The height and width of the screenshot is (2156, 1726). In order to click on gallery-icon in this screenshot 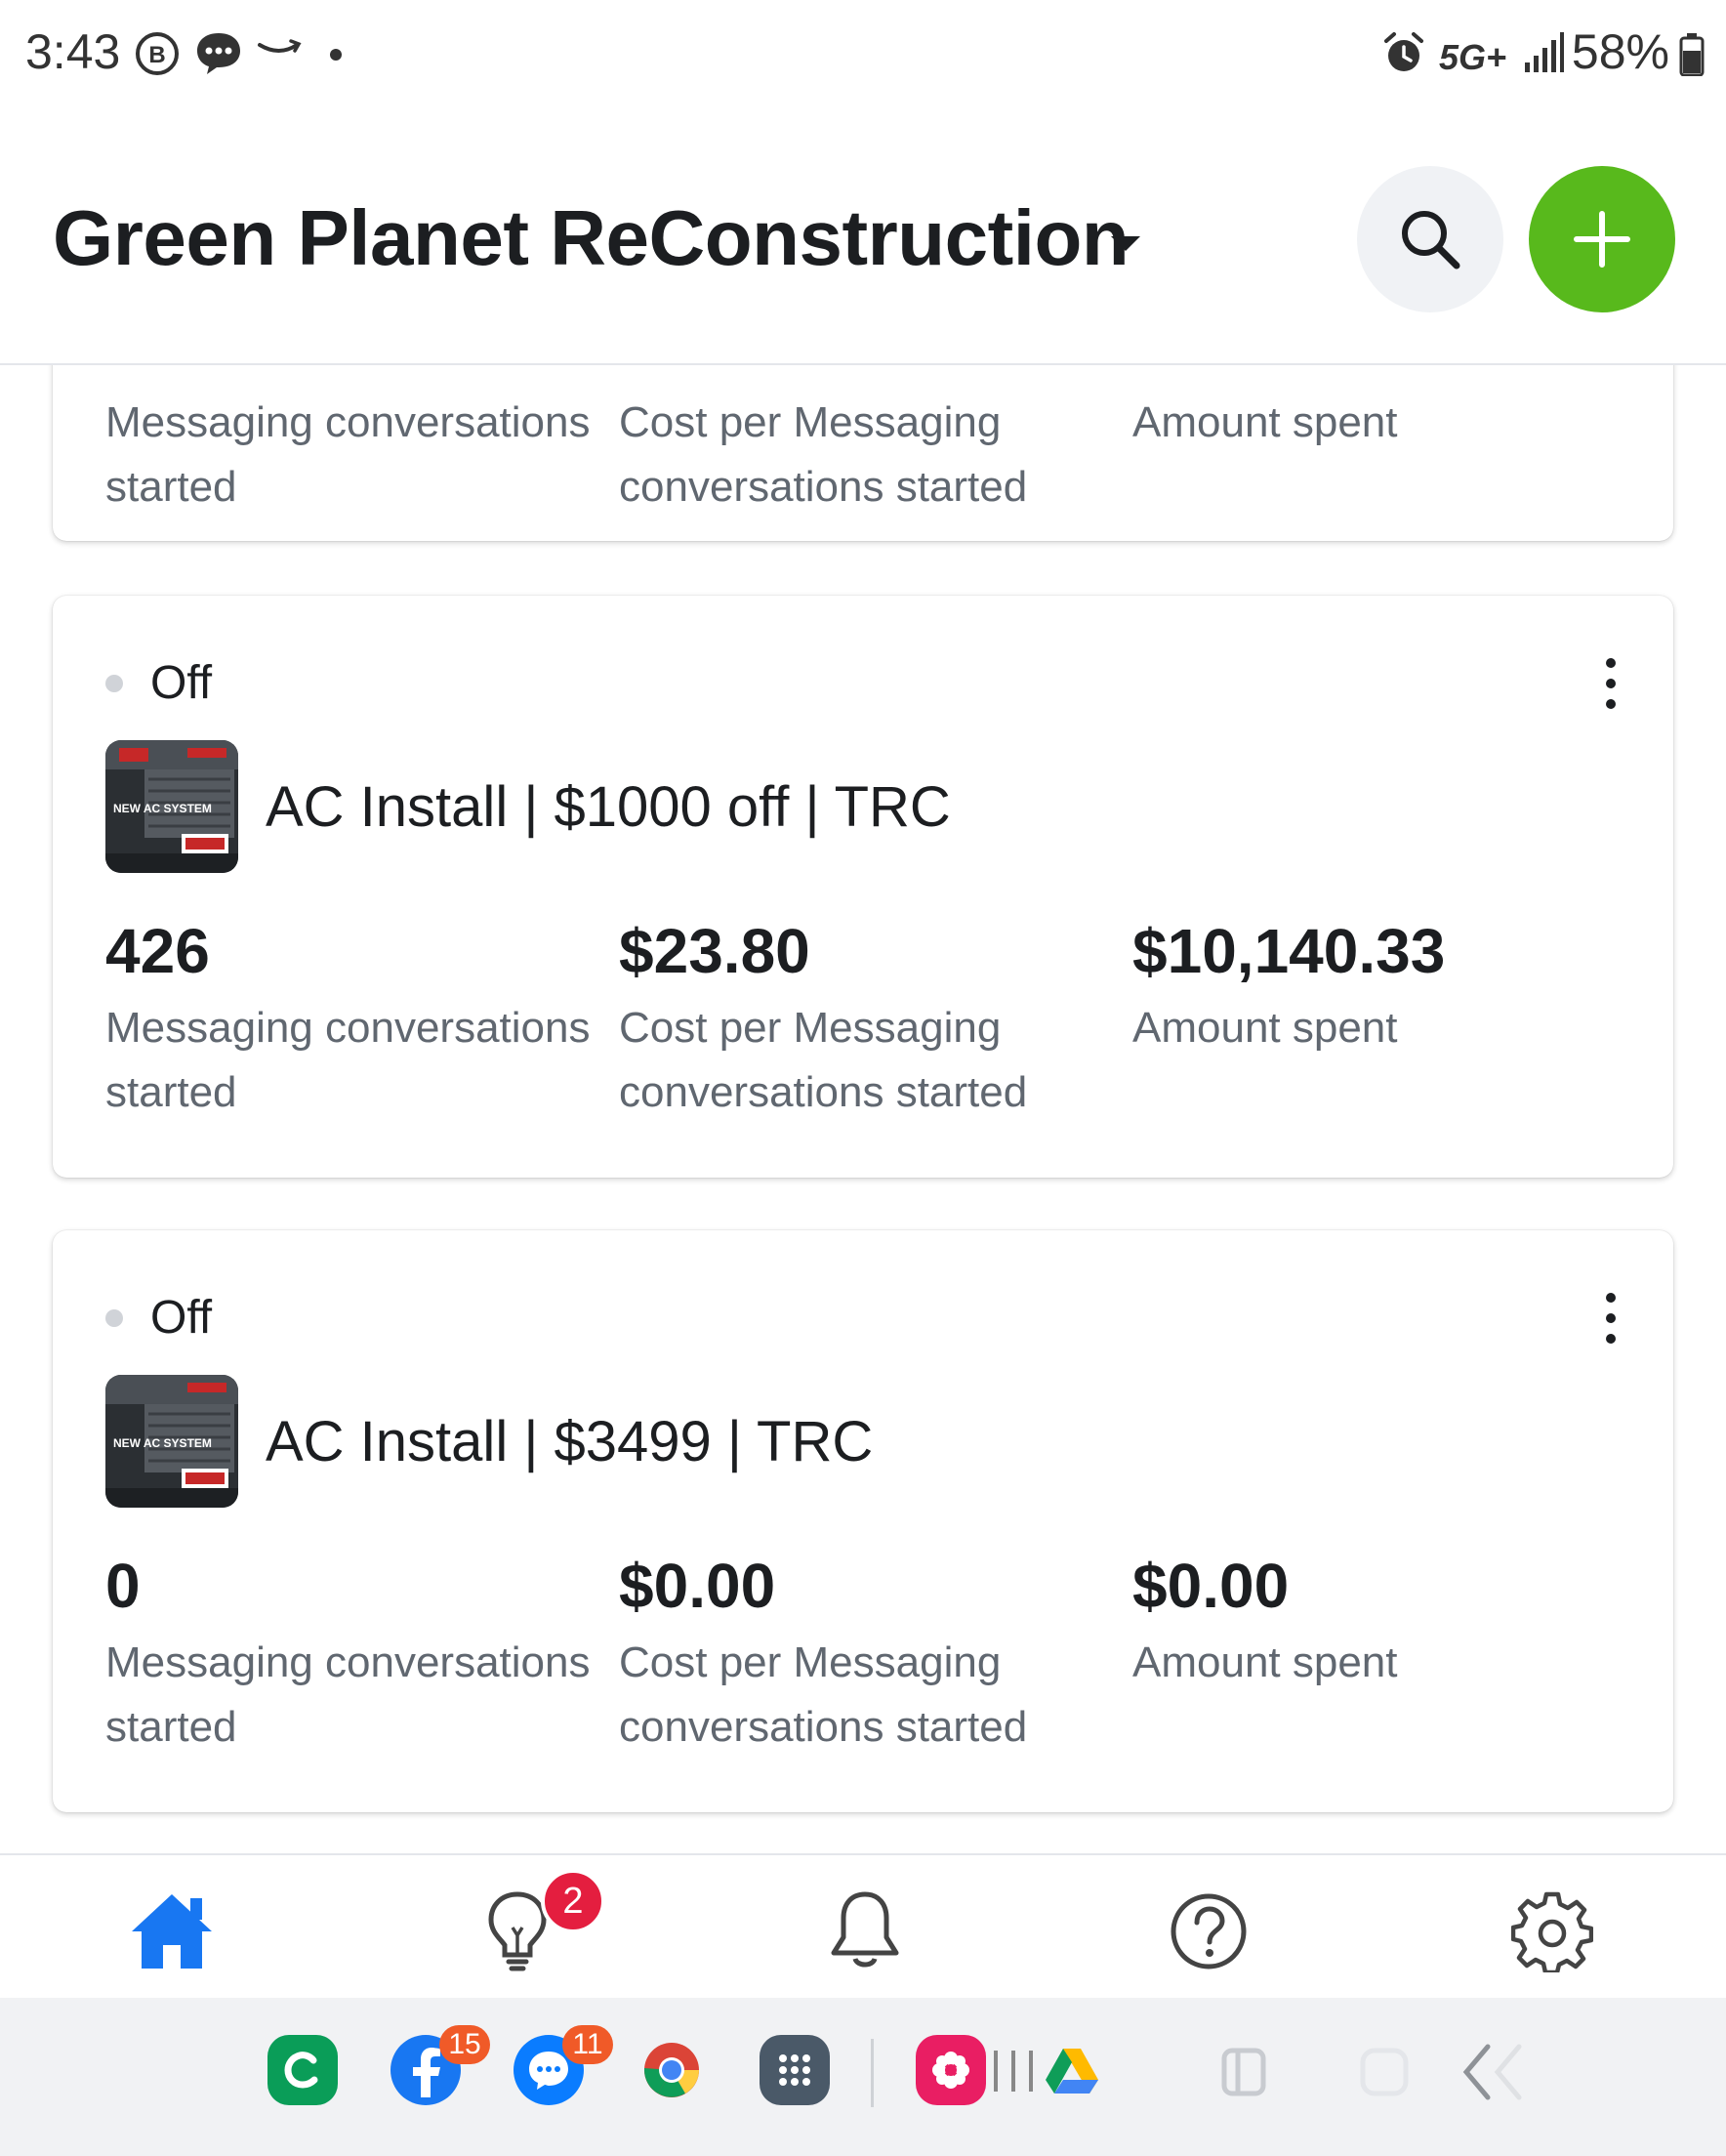, I will do `click(951, 2070)`.